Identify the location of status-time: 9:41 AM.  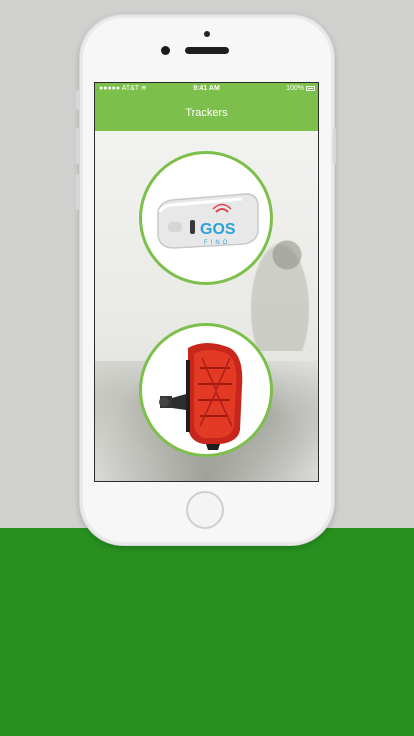
(206, 88).